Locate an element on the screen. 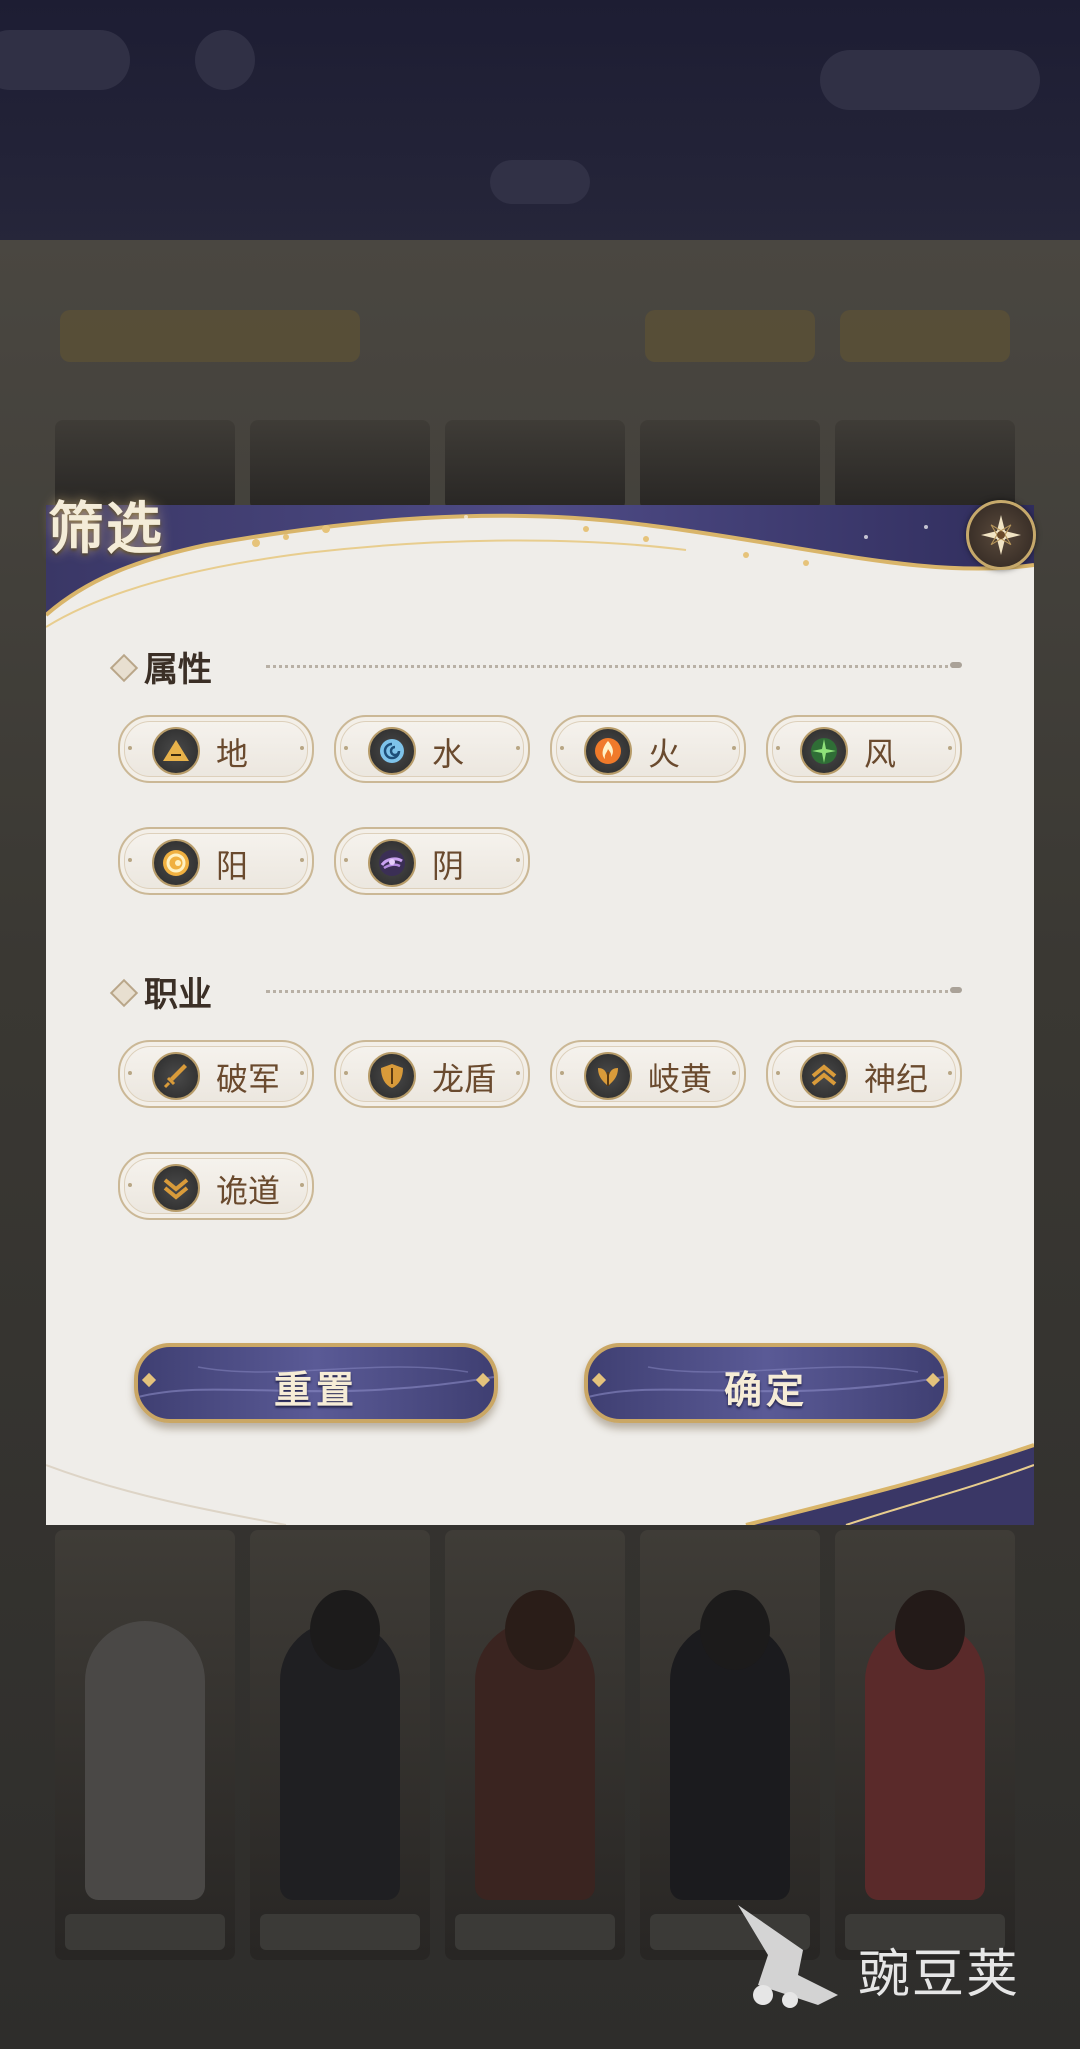 This screenshot has width=1080, height=2049. chip-label: 火 is located at coordinates (664, 754).